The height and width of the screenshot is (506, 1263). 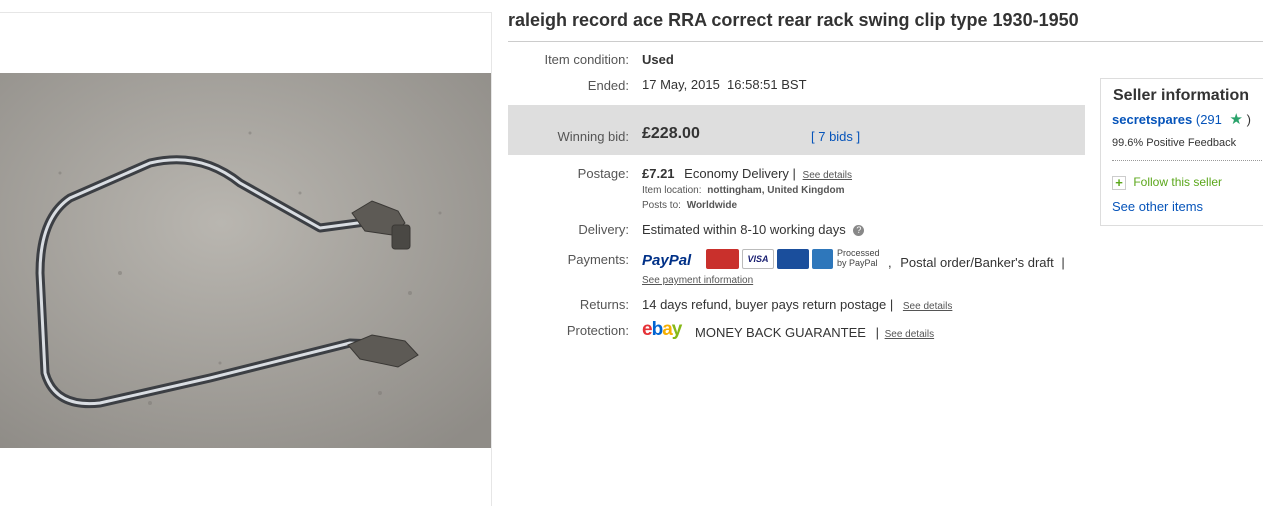 I want to click on positive-feedback: 99.6% Positive Feedback, so click(x=1174, y=143).